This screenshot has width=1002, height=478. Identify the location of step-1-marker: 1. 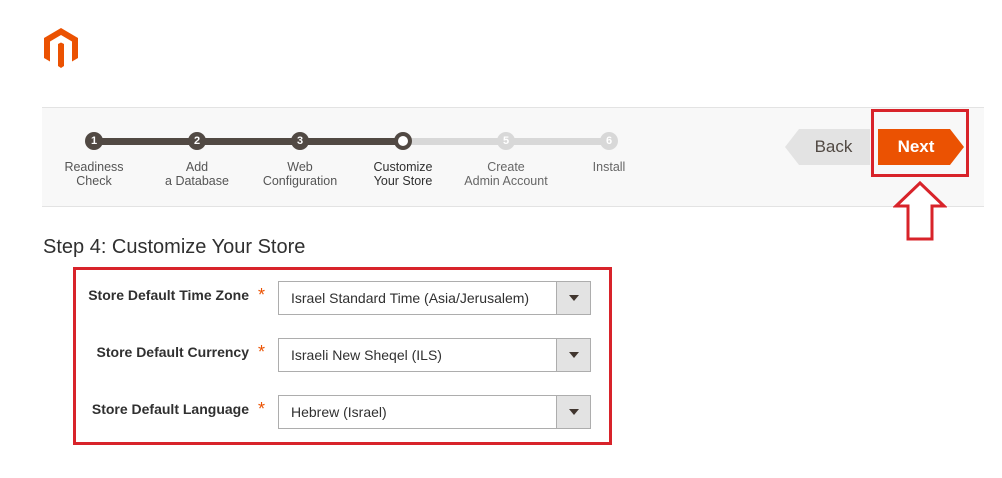
(94, 141).